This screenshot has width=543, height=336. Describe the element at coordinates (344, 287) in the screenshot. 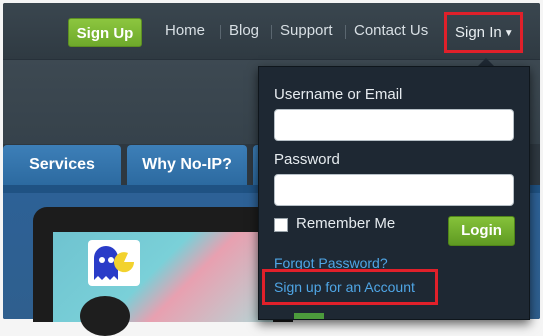

I see `signup-account-link: Sign up for an Account` at that location.